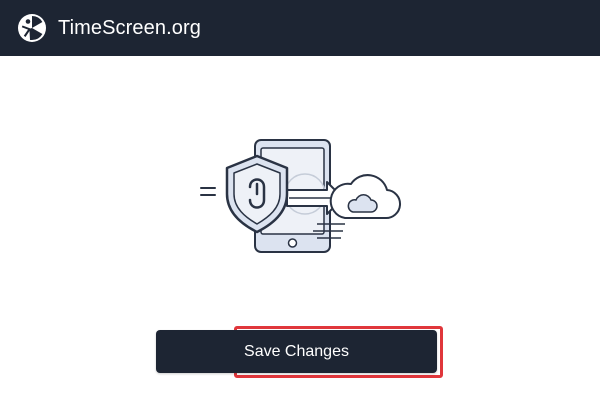 The image size is (600, 420). Describe the element at coordinates (129, 28) in the screenshot. I see `site-name: TimeScreen.org` at that location.